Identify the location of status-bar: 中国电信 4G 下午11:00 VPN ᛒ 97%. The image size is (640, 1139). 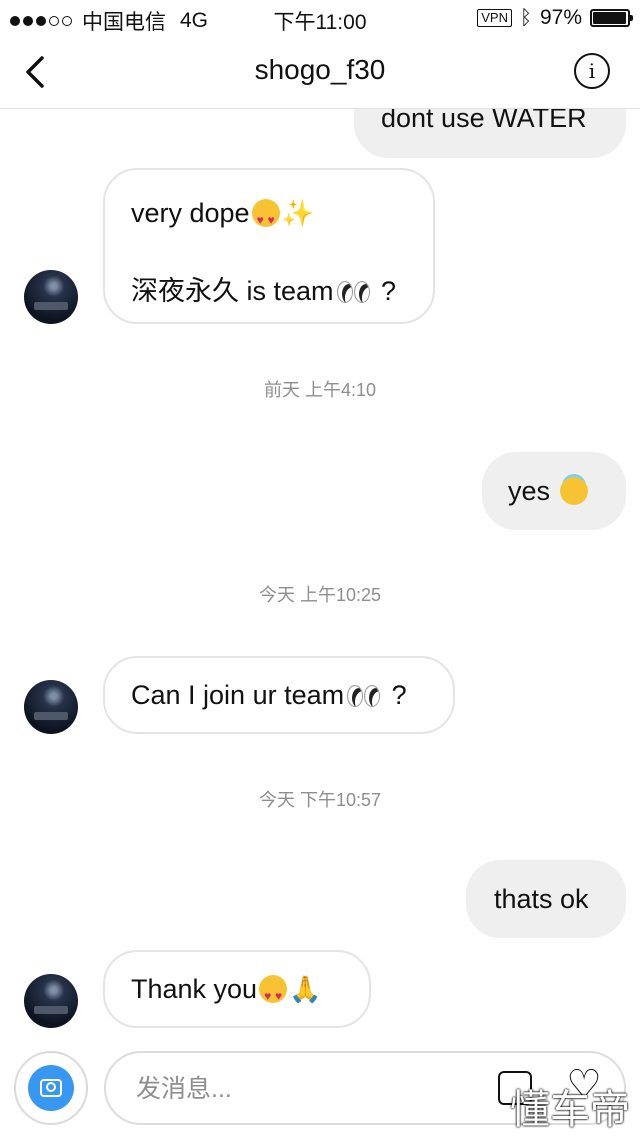
(320, 18).